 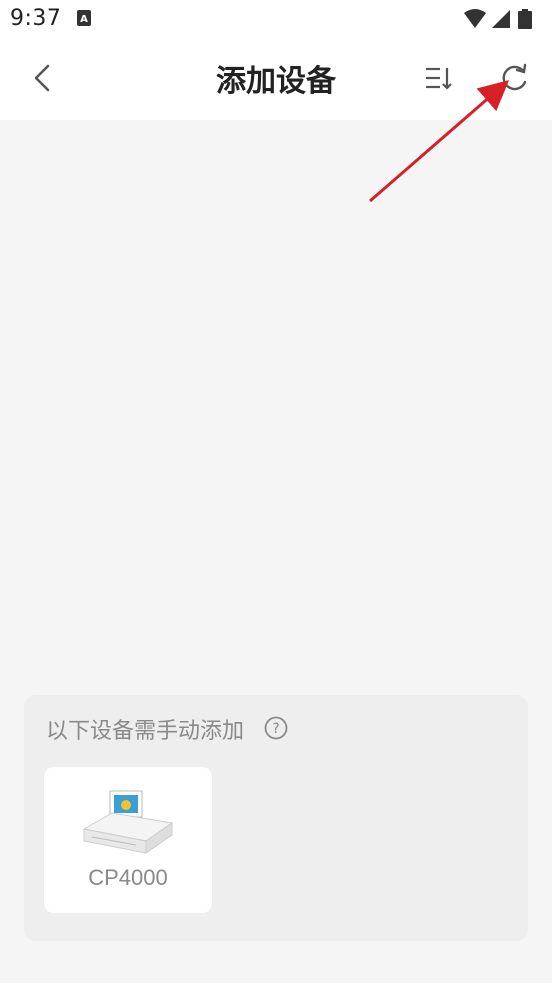 I want to click on help-icon: ?, so click(x=276, y=730).